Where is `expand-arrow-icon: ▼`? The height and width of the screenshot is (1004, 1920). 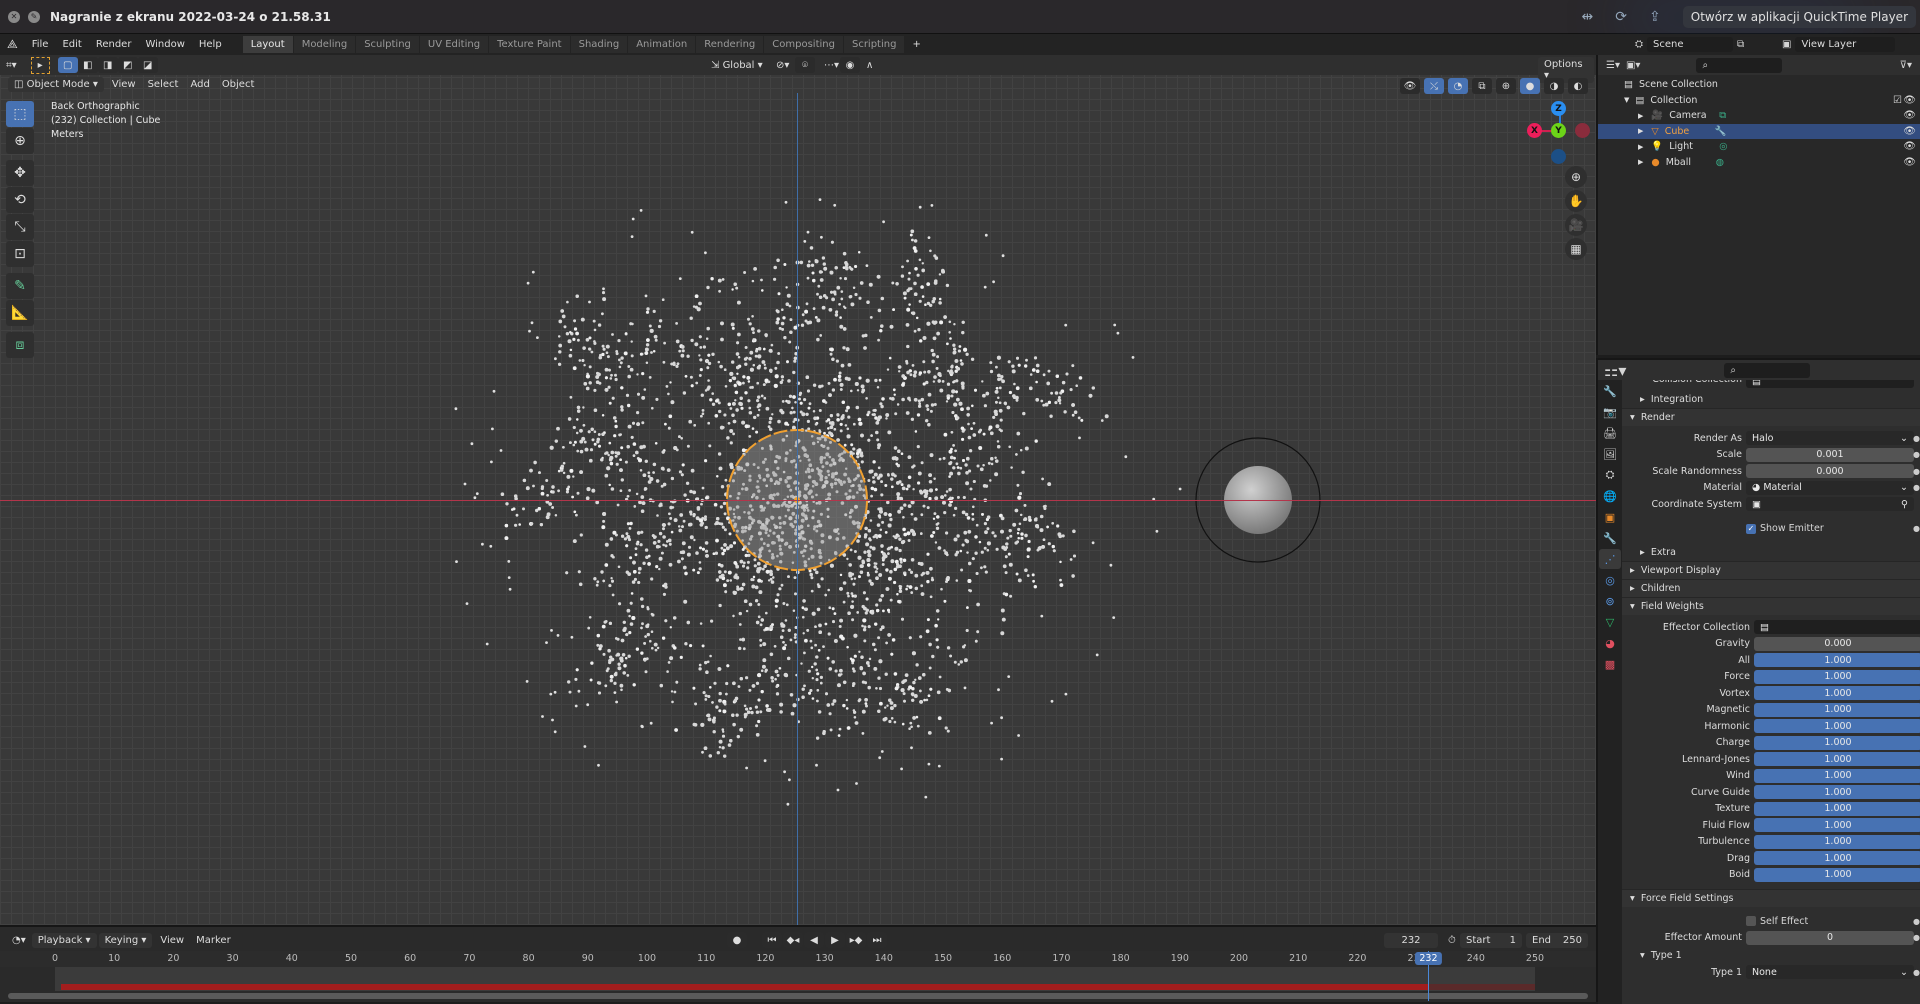 expand-arrow-icon: ▼ is located at coordinates (1626, 100).